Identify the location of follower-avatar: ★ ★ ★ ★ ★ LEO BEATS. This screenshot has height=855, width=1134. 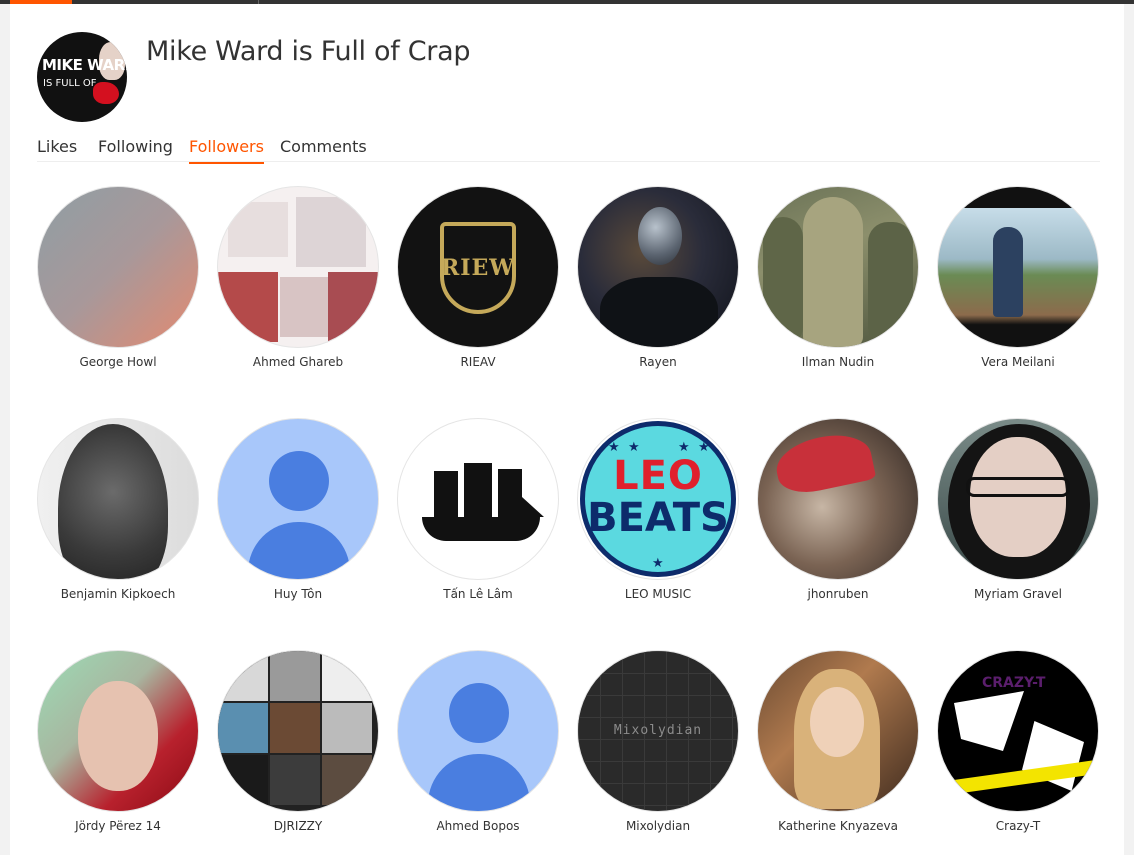
(658, 499).